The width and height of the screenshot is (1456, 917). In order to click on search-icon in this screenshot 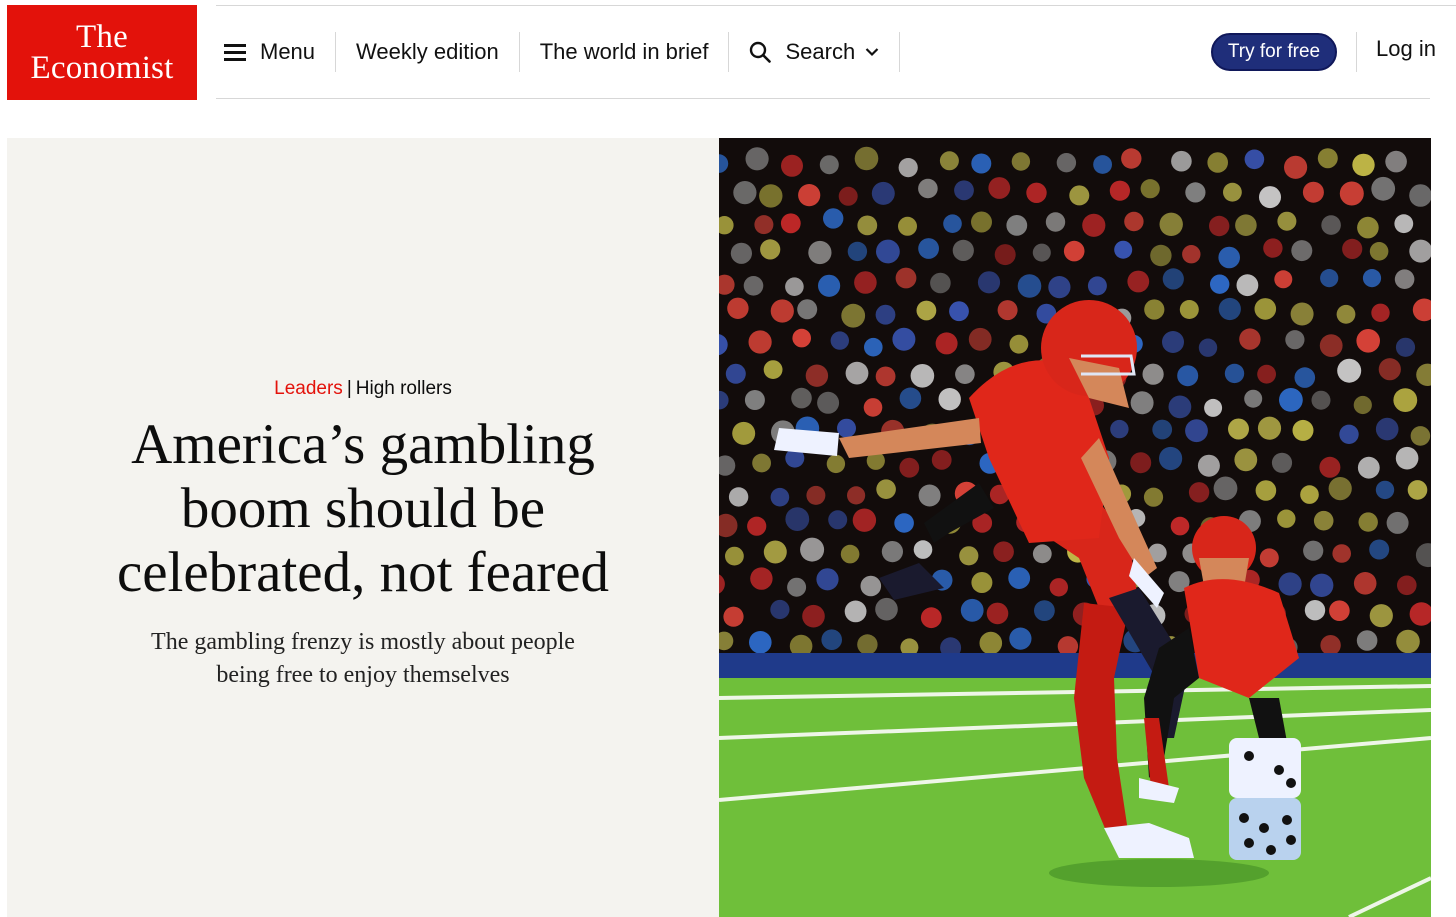, I will do `click(761, 52)`.